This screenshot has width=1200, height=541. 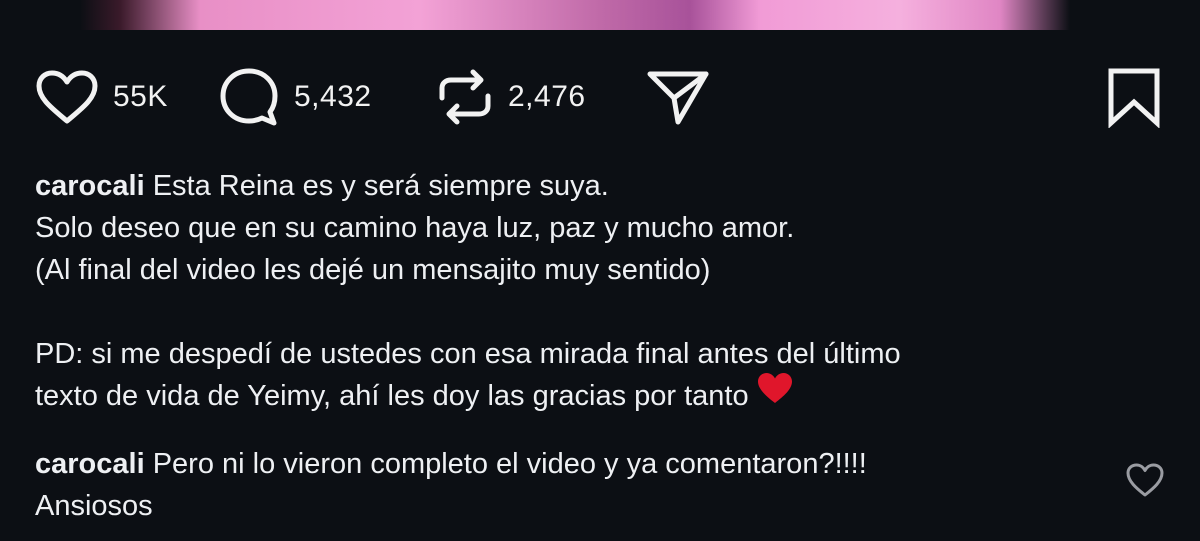 I want to click on red-heart-icon, so click(x=775, y=394).